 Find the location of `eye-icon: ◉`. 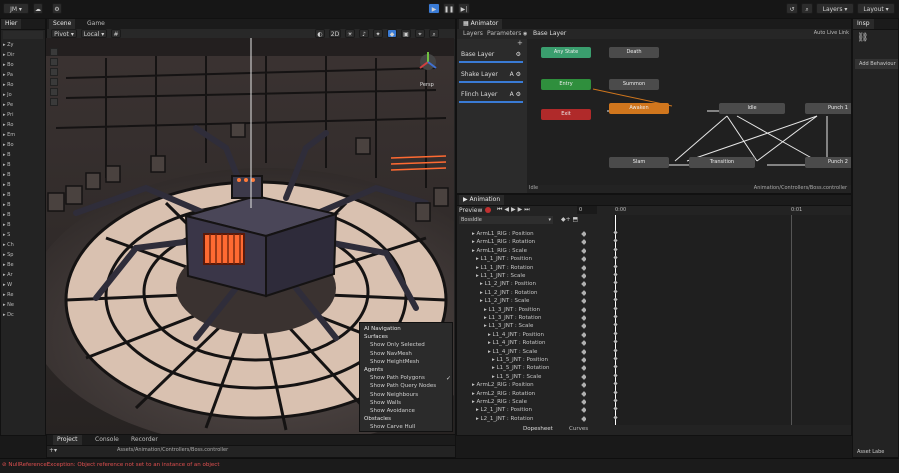

eye-icon: ◉ is located at coordinates (525, 34).